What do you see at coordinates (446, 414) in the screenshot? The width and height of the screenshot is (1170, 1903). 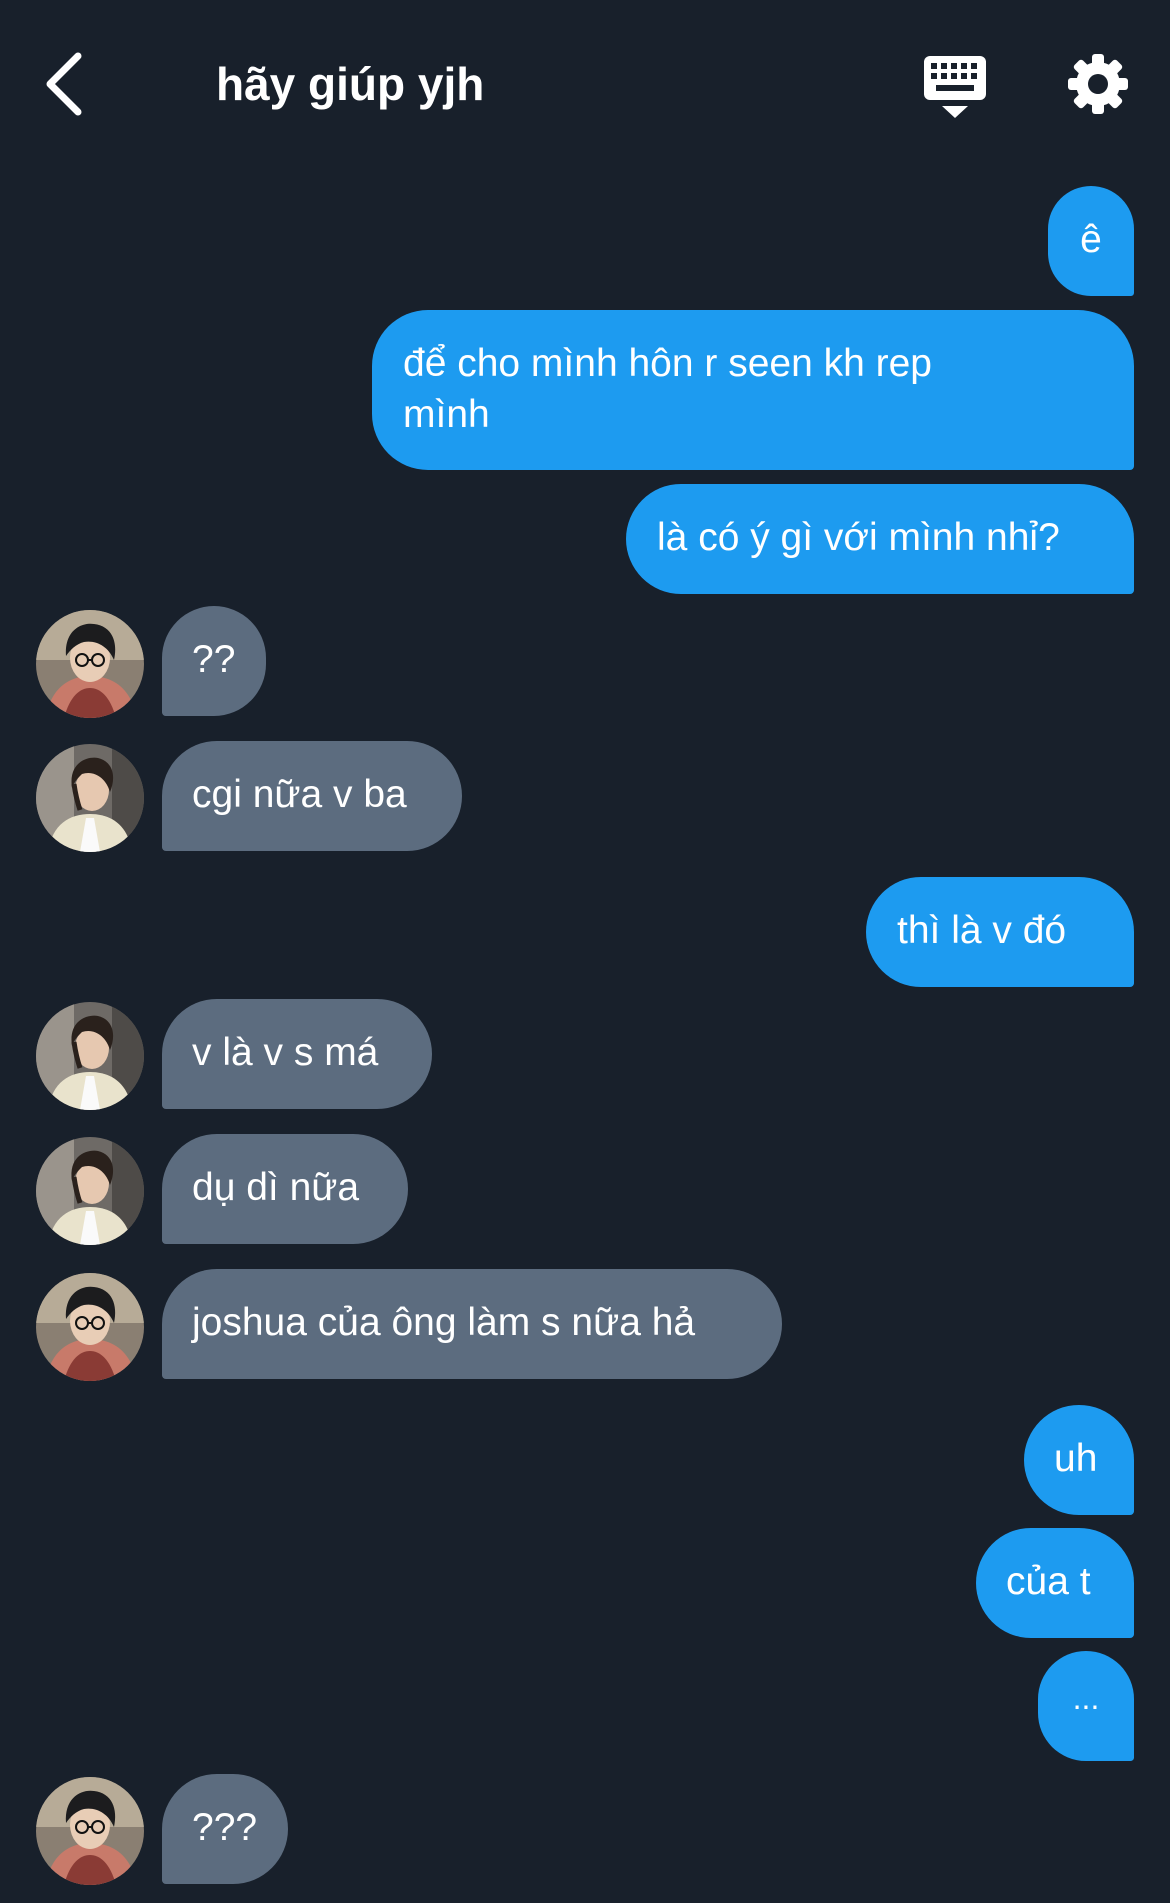 I see `message-text: mình` at bounding box center [446, 414].